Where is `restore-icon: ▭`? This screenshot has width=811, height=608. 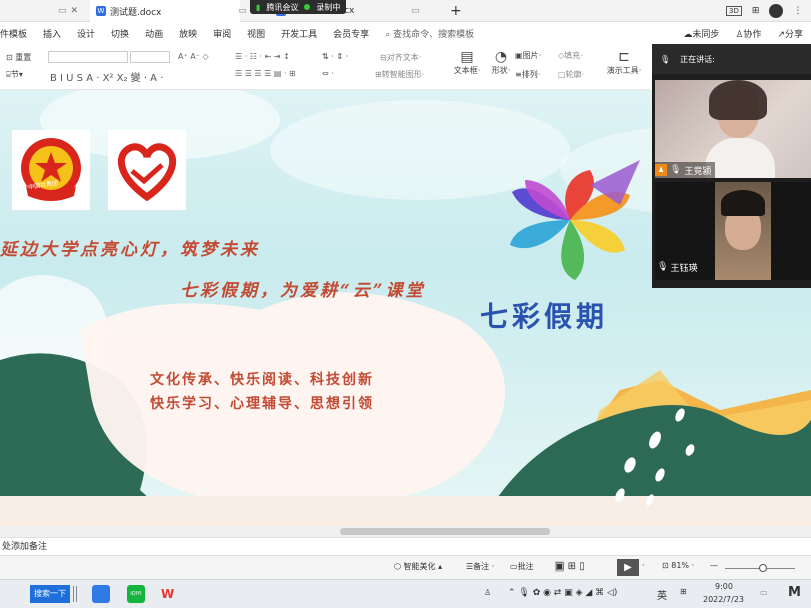 restore-icon: ▭ is located at coordinates (62, 11).